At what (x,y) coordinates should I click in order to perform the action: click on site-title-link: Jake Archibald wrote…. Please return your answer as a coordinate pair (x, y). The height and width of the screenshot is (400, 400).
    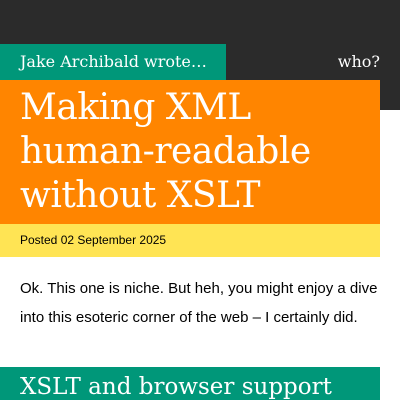
    Looking at the image, I should click on (113, 62).